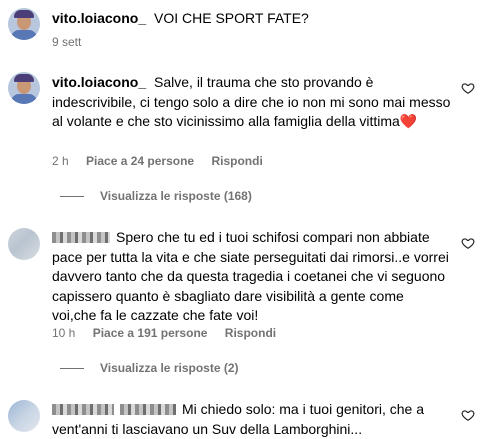 The height and width of the screenshot is (439, 486). I want to click on view-replies-button: Visualizza le risposte (2), so click(149, 368).